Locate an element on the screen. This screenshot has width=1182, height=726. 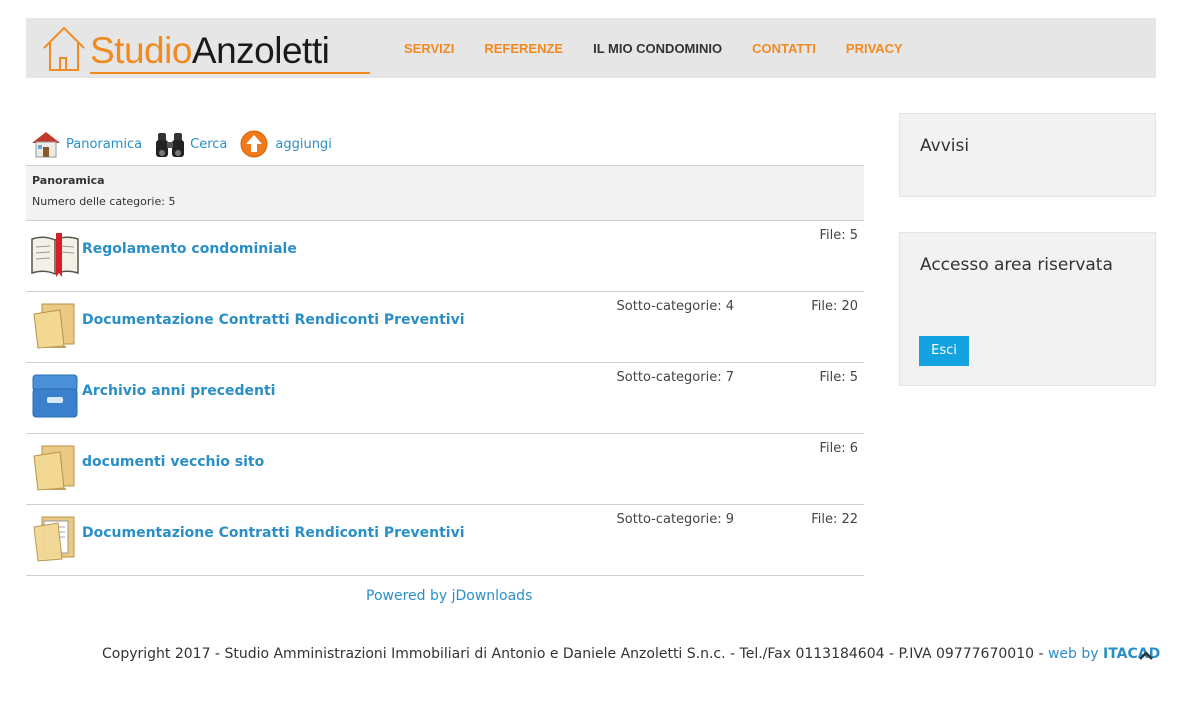
list-item: documenti vecchio sito File: 6 is located at coordinates (445, 469).